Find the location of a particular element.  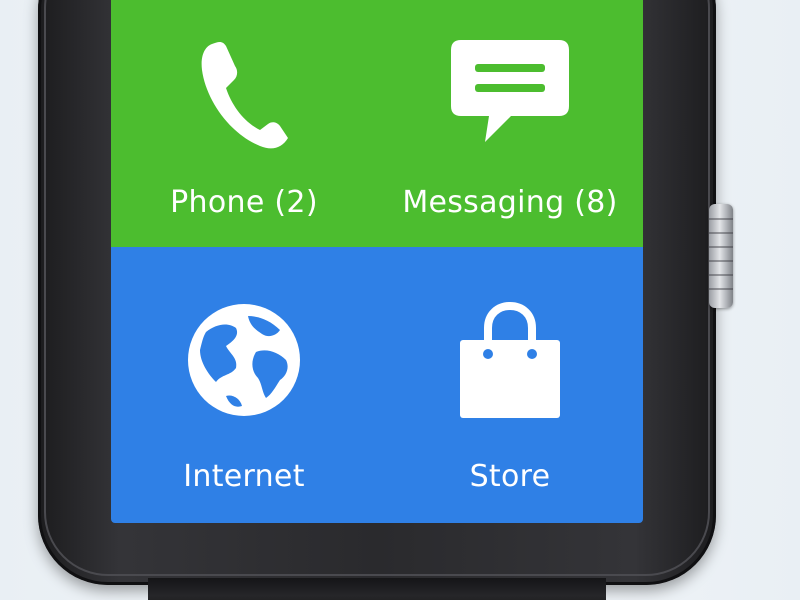

watch-strap is located at coordinates (377, 589).